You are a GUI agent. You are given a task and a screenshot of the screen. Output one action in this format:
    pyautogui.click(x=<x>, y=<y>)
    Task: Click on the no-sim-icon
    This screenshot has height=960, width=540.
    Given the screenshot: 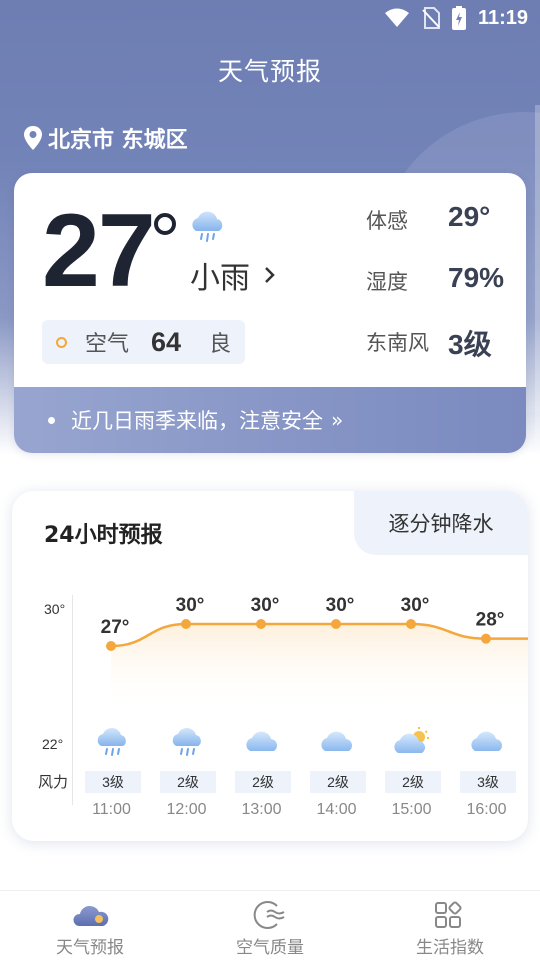 What is the action you would take?
    pyautogui.click(x=431, y=18)
    